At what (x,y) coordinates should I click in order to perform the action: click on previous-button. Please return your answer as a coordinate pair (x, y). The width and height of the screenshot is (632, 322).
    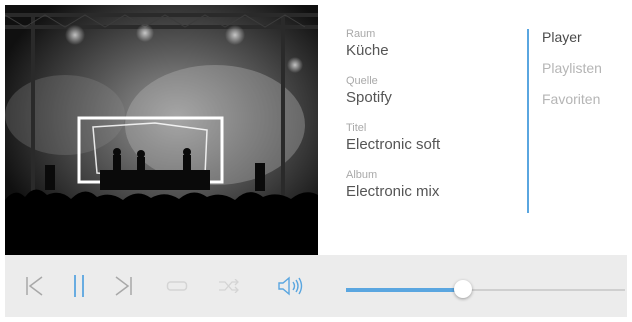
    Looking at the image, I should click on (35, 286).